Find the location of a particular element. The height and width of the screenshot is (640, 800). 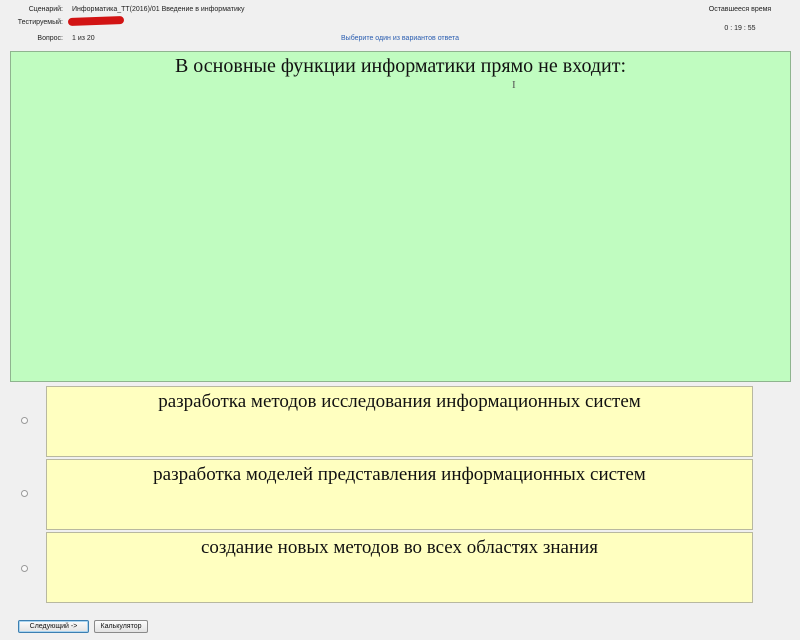

next-button: Следующий -> is located at coordinates (53, 626).